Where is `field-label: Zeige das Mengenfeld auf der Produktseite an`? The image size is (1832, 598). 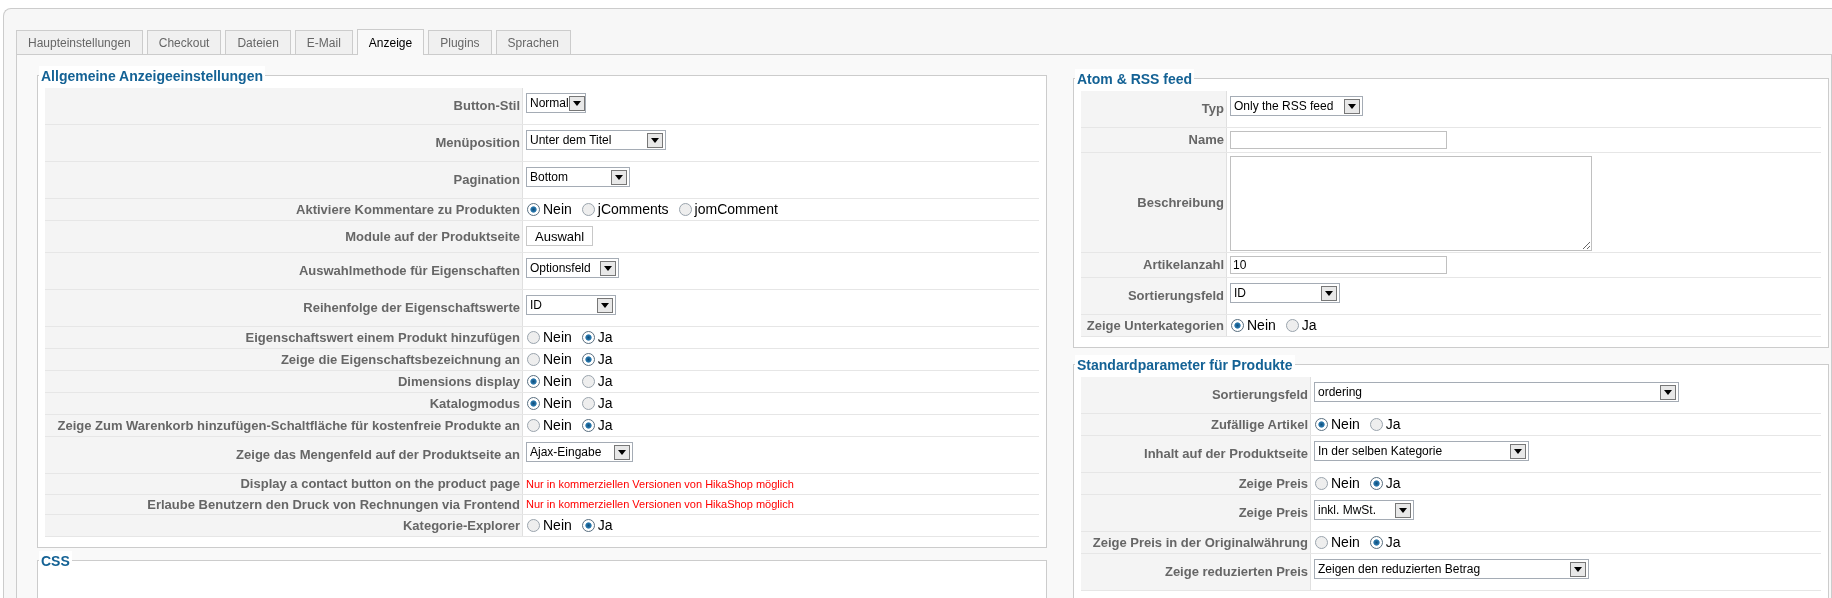
field-label: Zeige das Mengenfeld auf der Produktseite an is located at coordinates (378, 455).